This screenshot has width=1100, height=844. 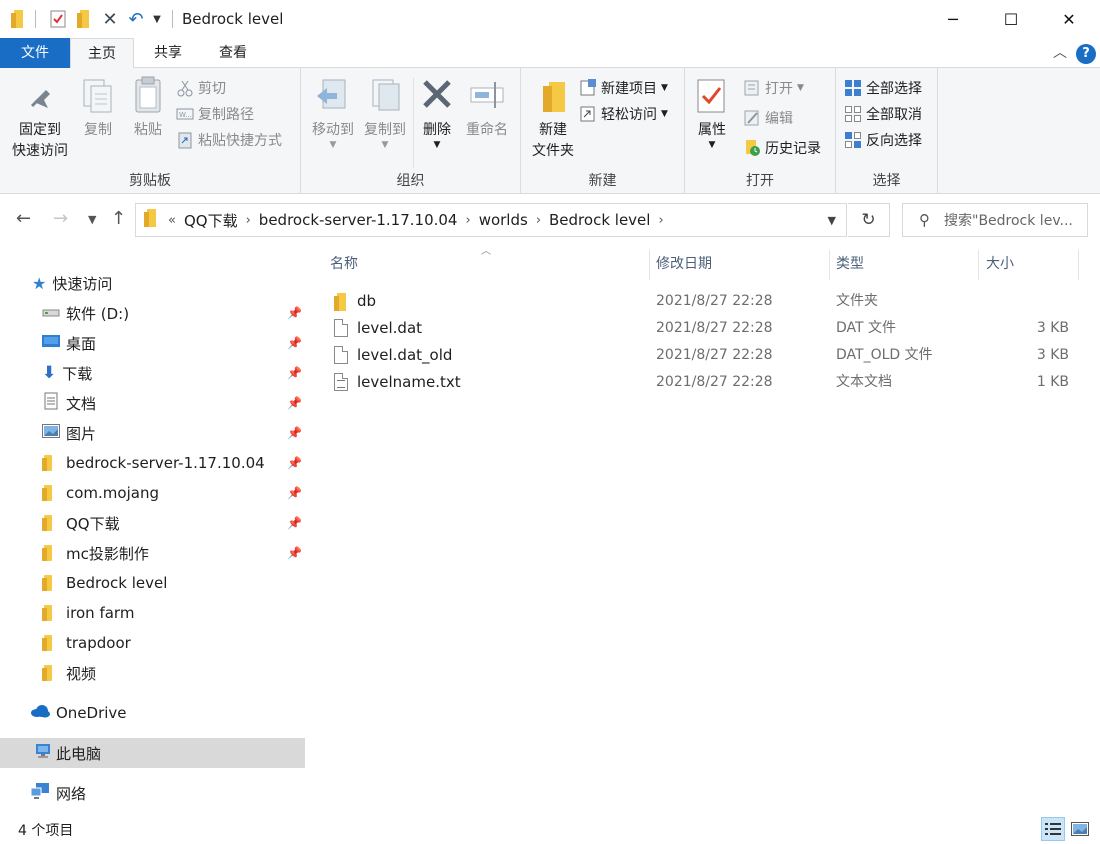 What do you see at coordinates (864, 382) in the screenshot?
I see `file-type: 文本文档` at bounding box center [864, 382].